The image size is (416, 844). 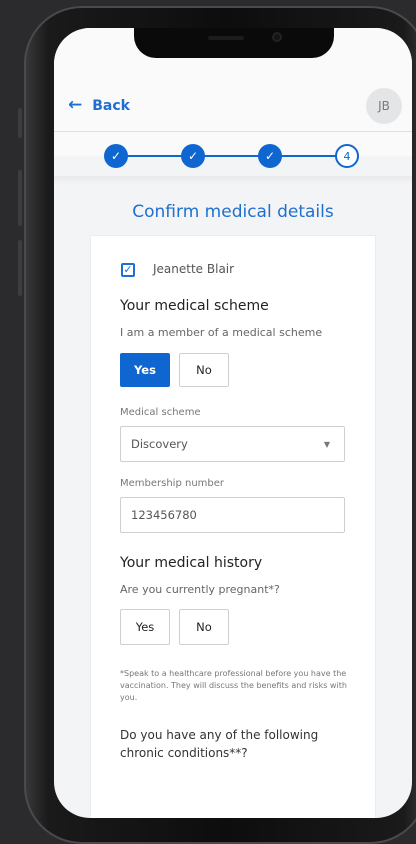 What do you see at coordinates (172, 483) in the screenshot?
I see `membership-number-label: Membership number` at bounding box center [172, 483].